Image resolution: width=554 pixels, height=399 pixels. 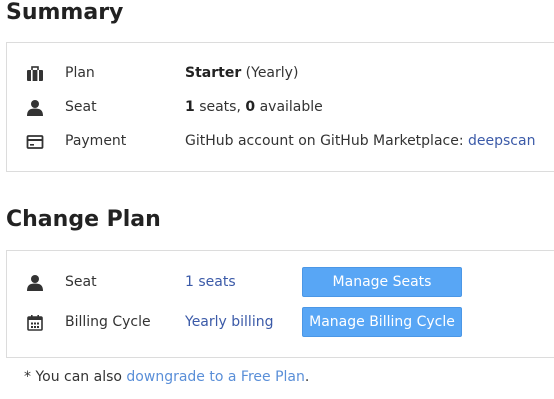 What do you see at coordinates (108, 322) in the screenshot?
I see `billing-cycle-label: Billing Cycle` at bounding box center [108, 322].